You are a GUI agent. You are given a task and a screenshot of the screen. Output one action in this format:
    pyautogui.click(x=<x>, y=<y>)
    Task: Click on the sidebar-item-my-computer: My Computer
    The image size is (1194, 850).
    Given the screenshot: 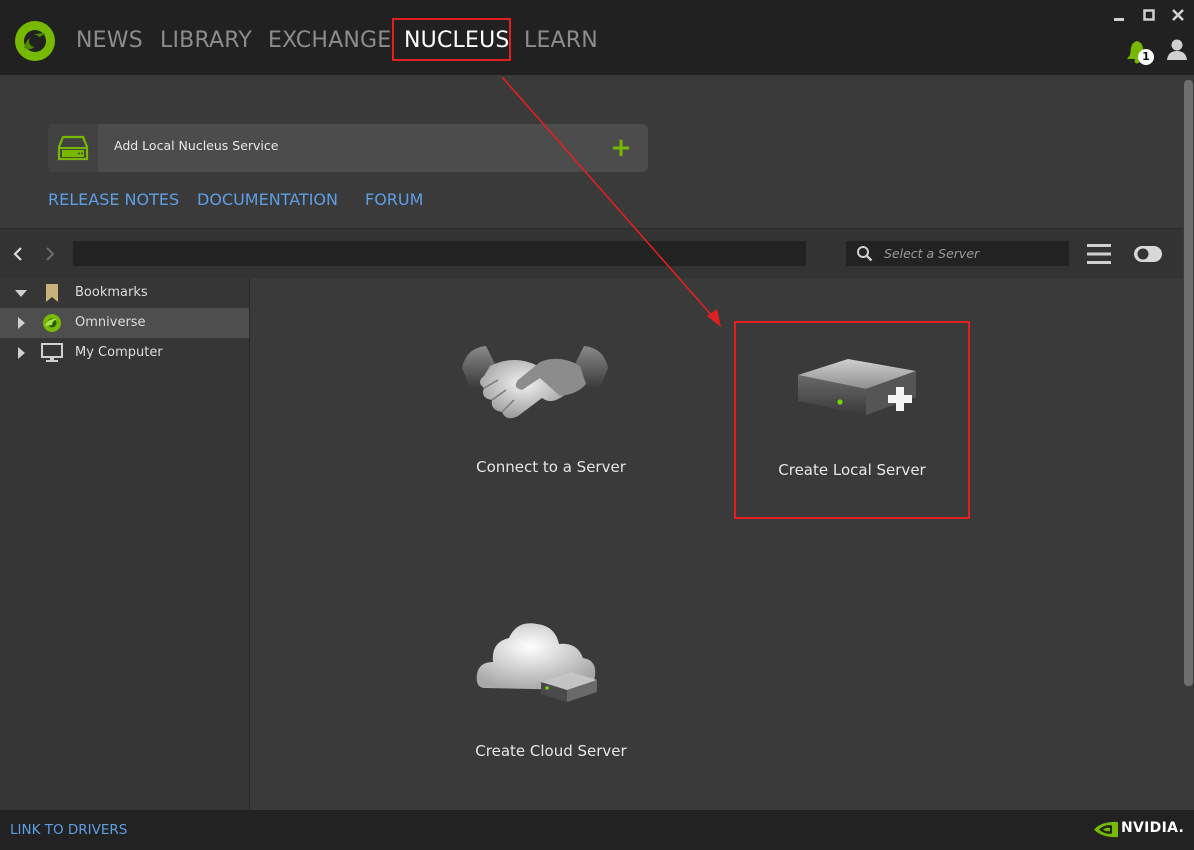 What is the action you would take?
    pyautogui.click(x=124, y=353)
    